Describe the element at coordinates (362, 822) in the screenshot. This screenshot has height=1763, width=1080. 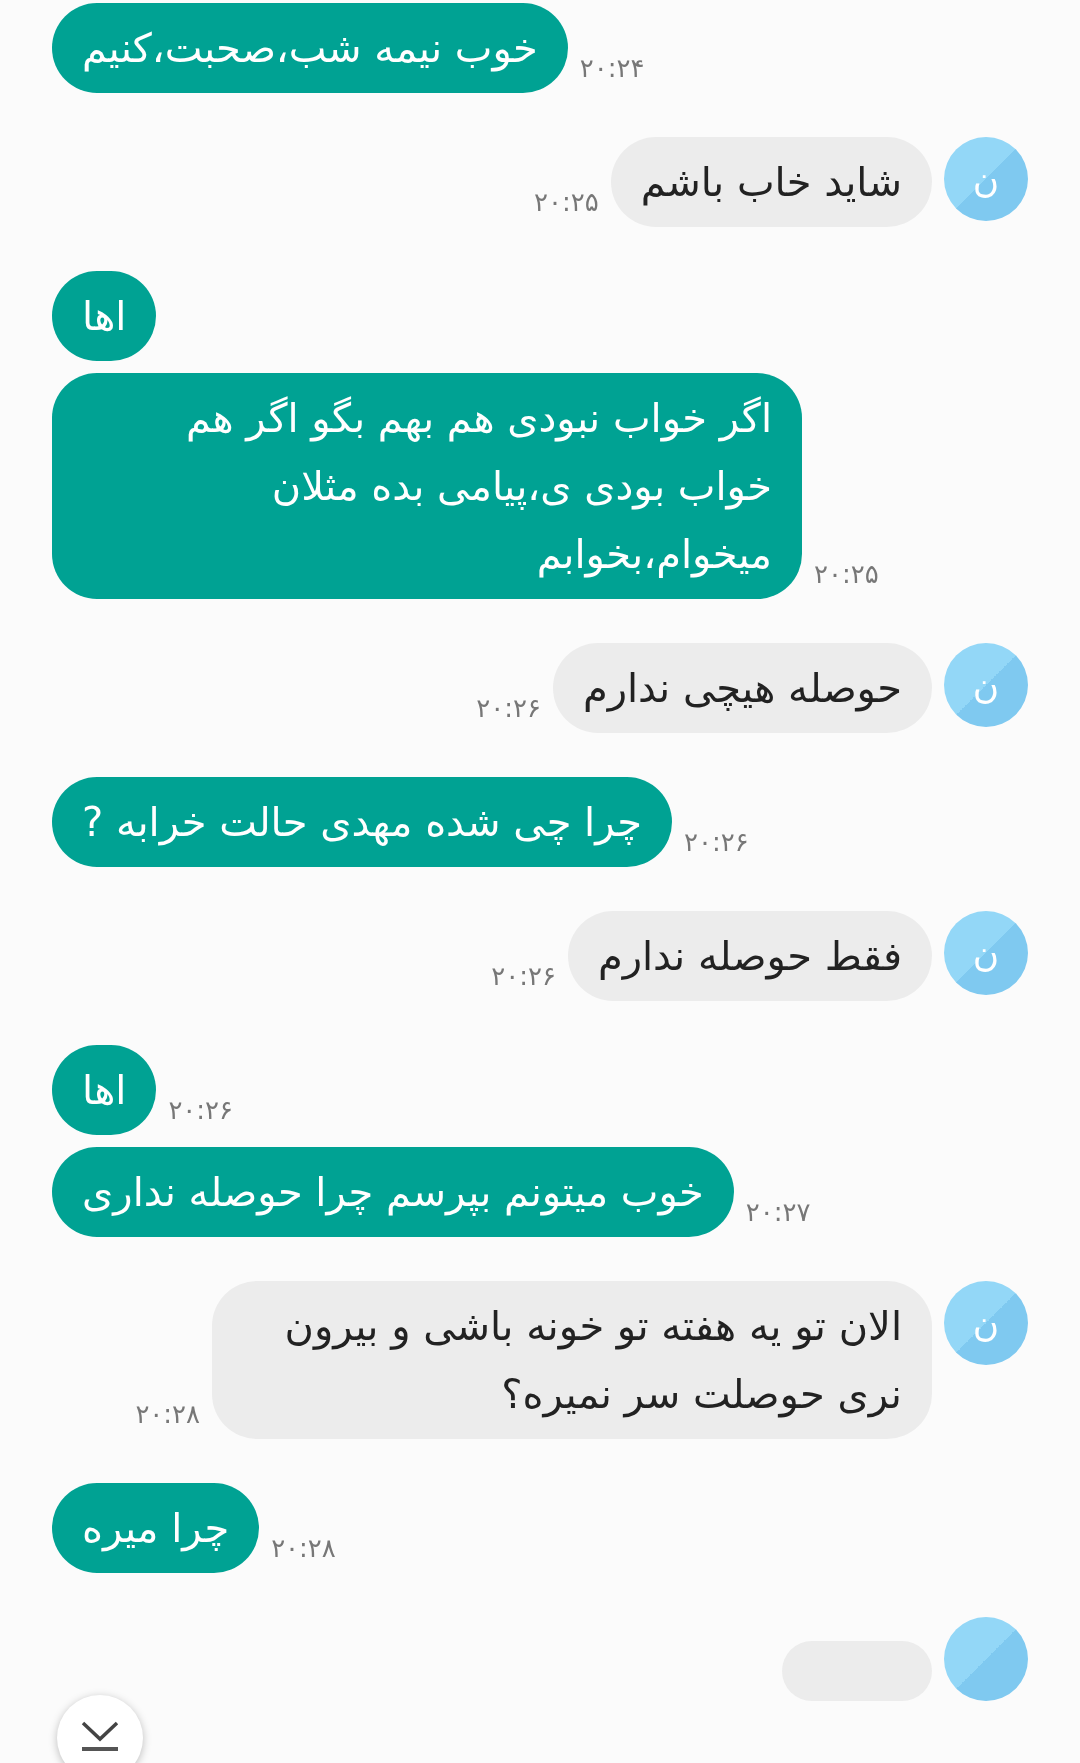
I see `message-bubble: چرا چی شده مهدی حالت خرابه ?` at that location.